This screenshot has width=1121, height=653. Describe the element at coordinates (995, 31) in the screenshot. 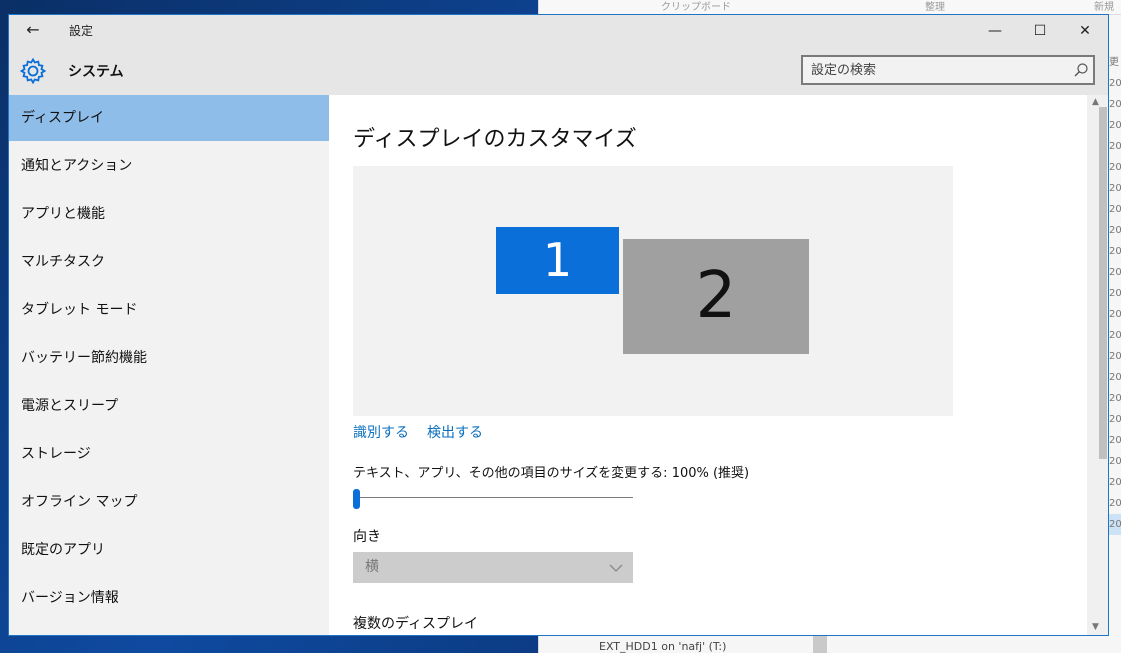

I see `minimize-button: —` at that location.